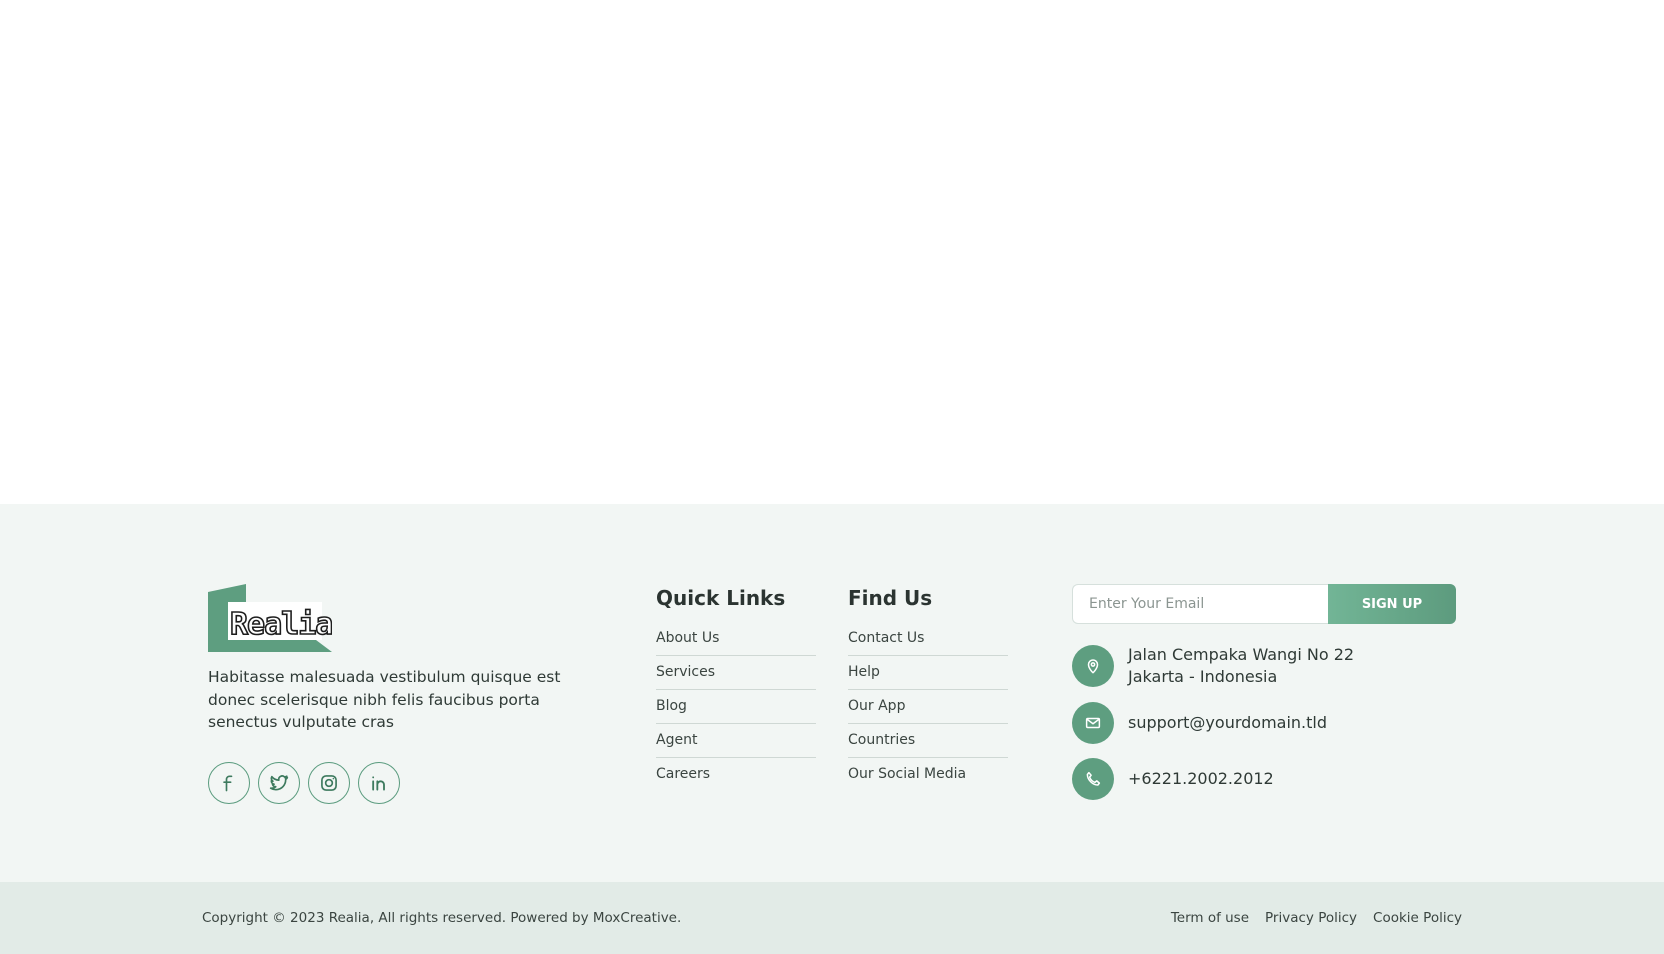 The image size is (1664, 954). What do you see at coordinates (1200, 604) in the screenshot?
I see `email-input` at bounding box center [1200, 604].